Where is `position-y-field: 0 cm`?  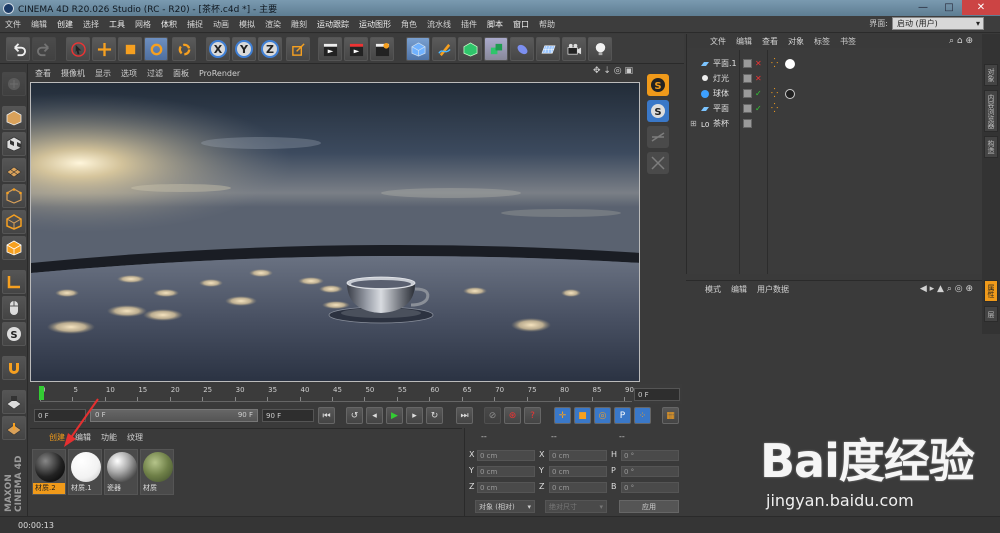
position-y-field: 0 cm is located at coordinates (506, 471).